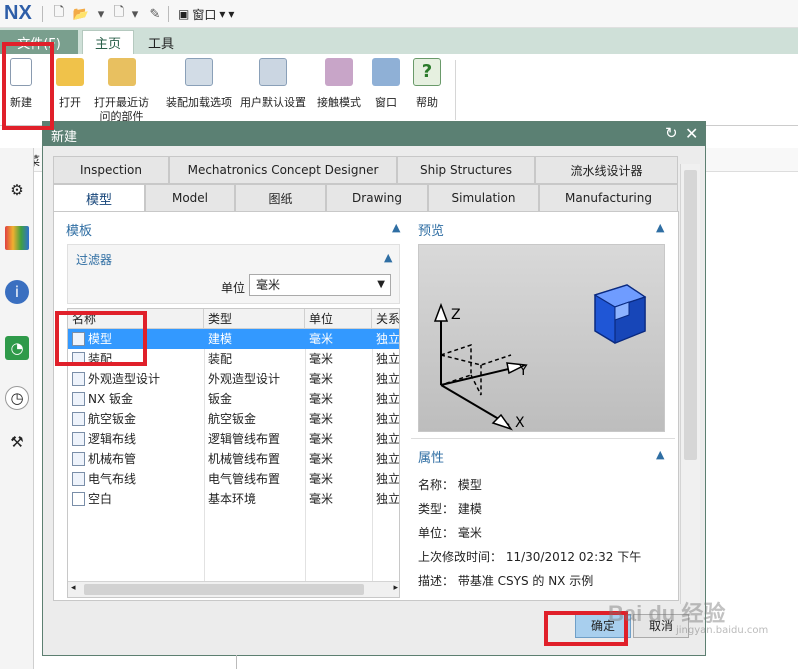  Describe the element at coordinates (338, 319) in the screenshot. I see `column-header-unit: 单位` at that location.